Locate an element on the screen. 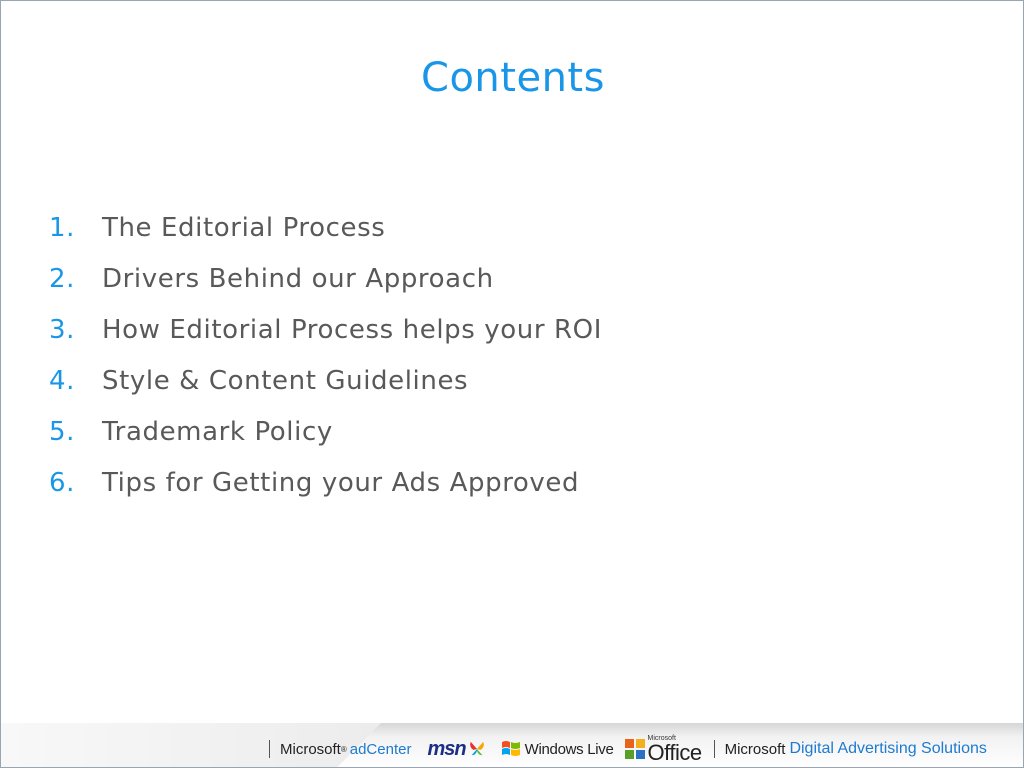  list-item-number: 3. is located at coordinates (62, 330).